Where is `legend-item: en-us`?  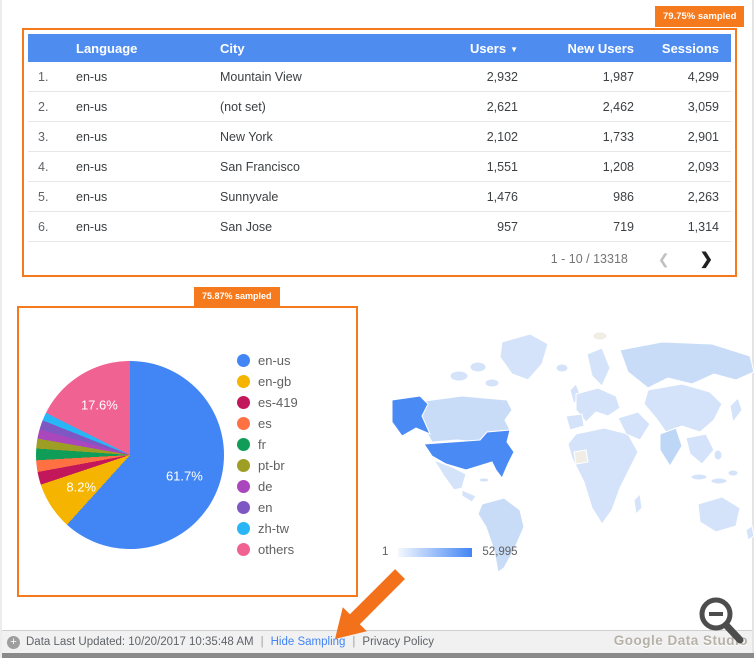 legend-item: en-us is located at coordinates (267, 360).